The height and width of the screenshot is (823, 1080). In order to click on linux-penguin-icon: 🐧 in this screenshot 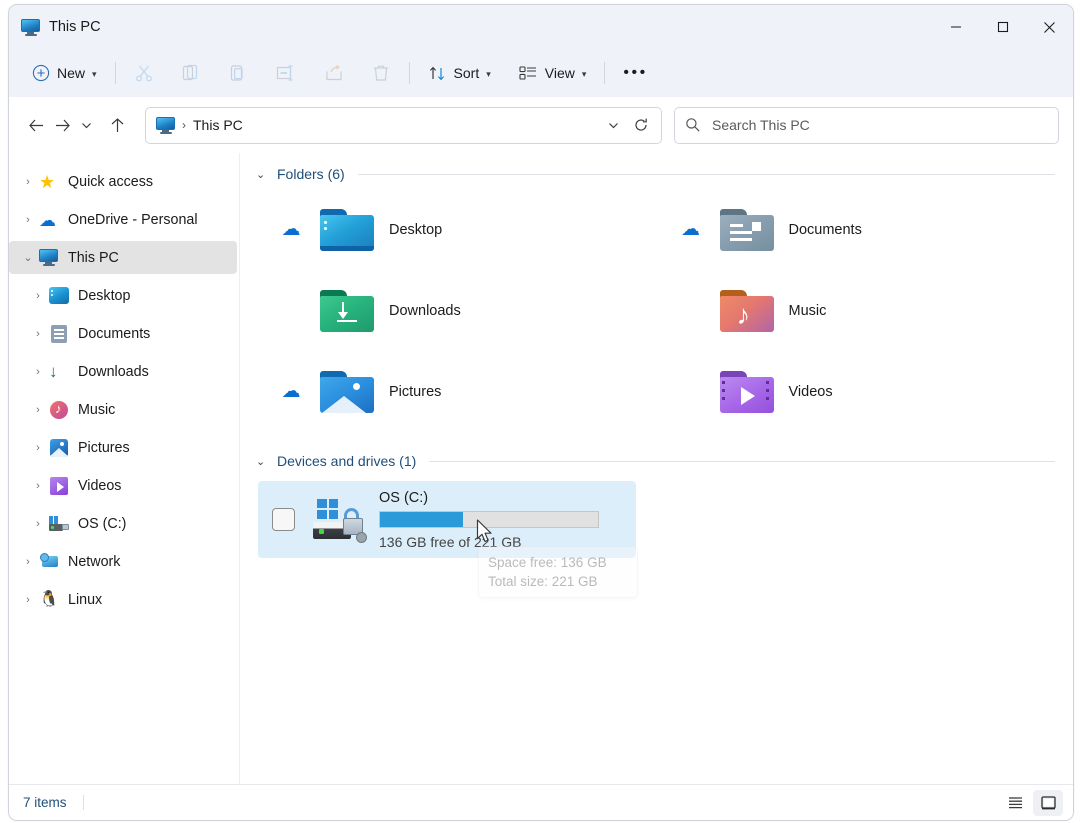, I will do `click(49, 599)`.